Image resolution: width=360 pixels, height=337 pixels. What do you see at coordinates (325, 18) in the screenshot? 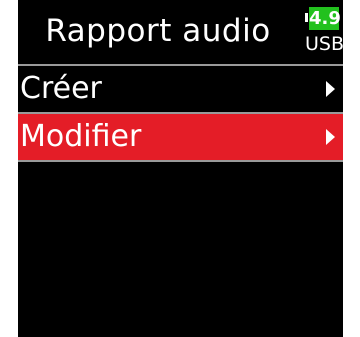
I see `battery-level: 4.9` at bounding box center [325, 18].